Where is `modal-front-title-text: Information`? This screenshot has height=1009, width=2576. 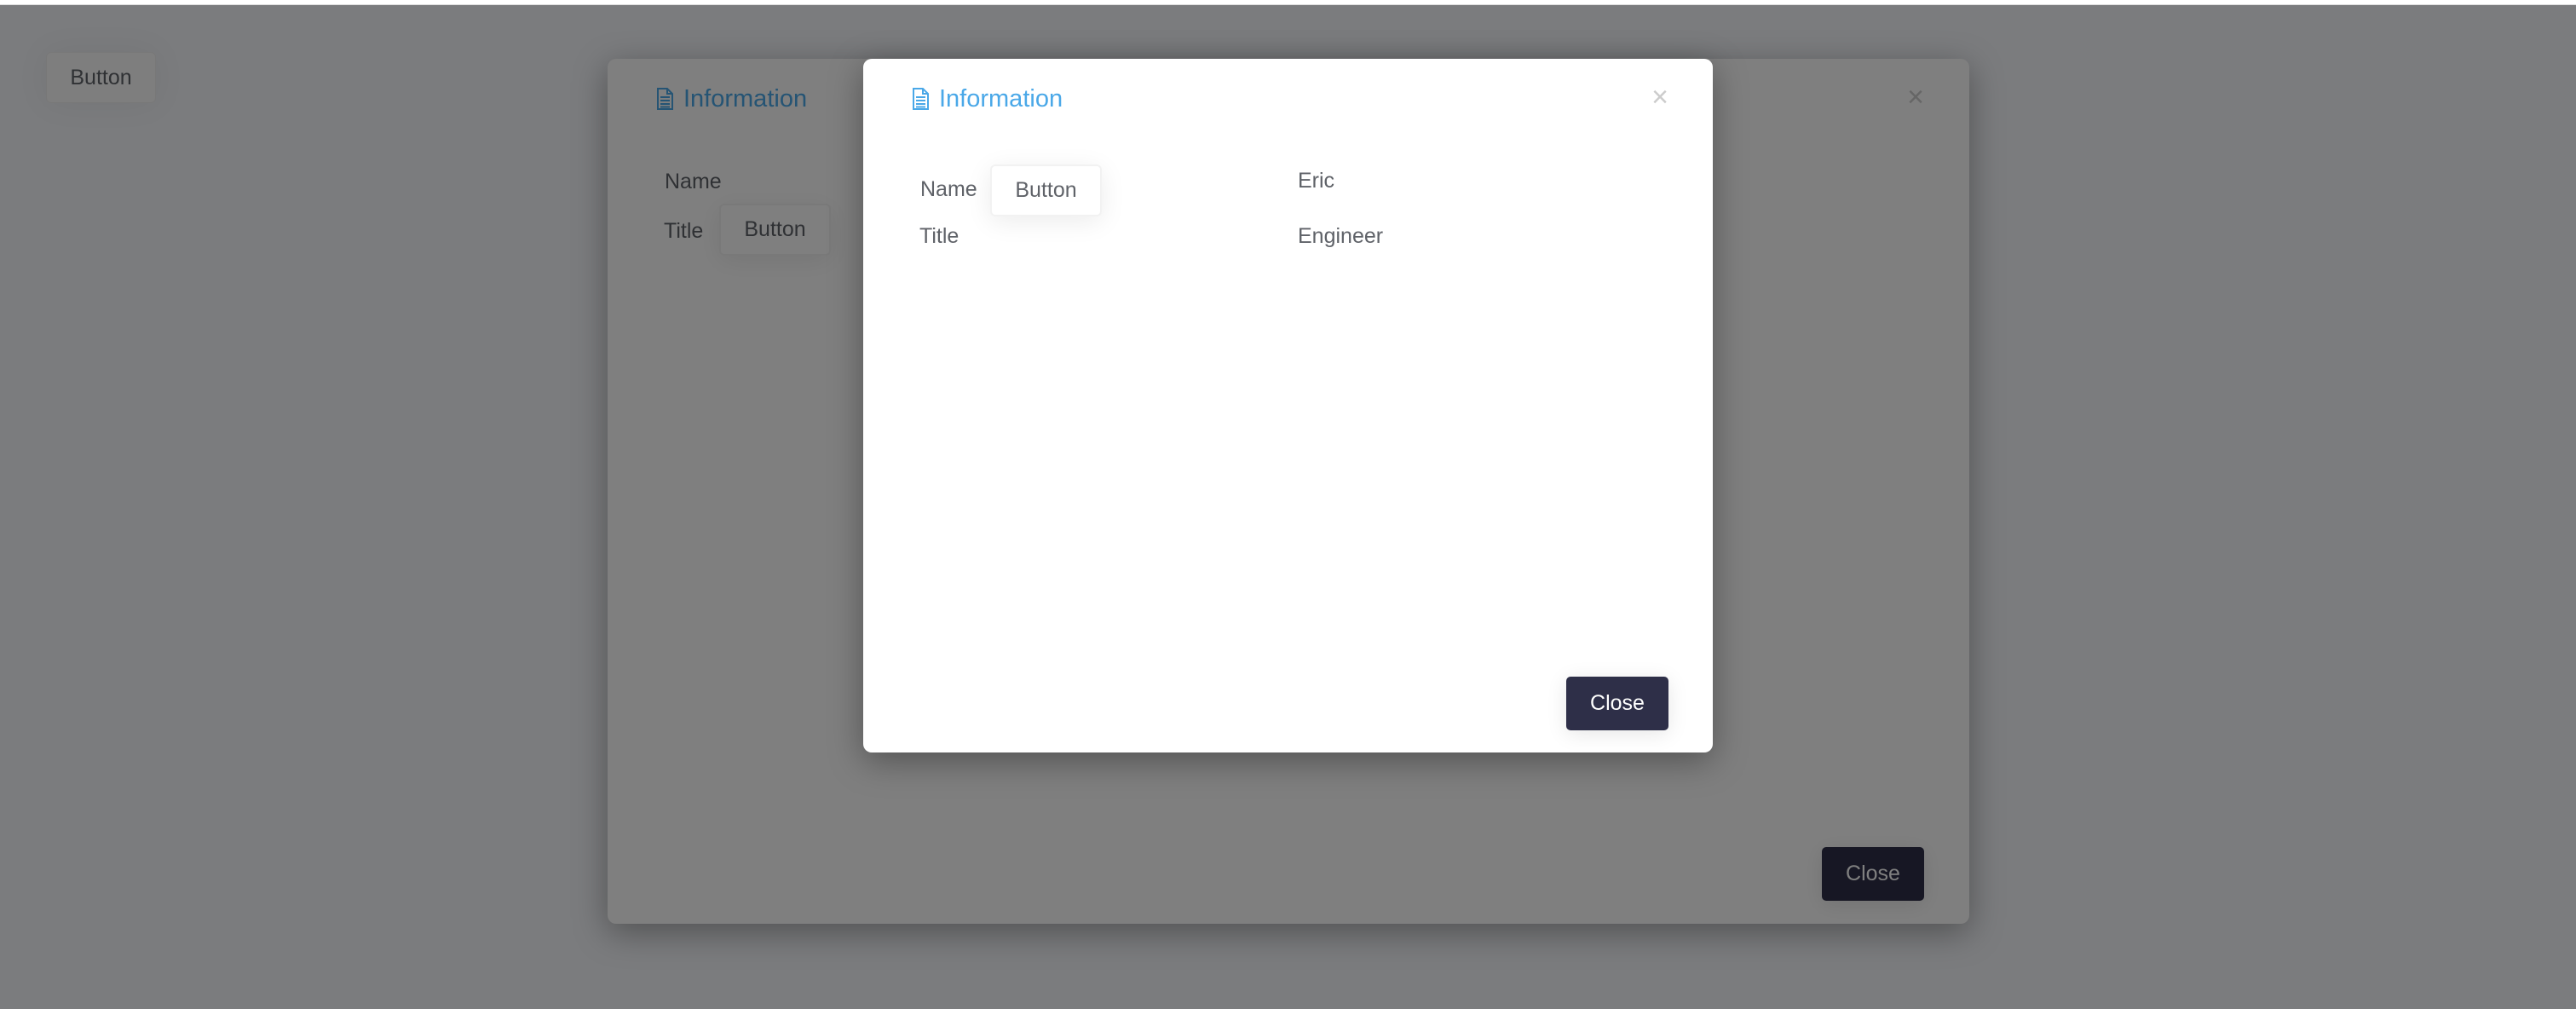 modal-front-title-text: Information is located at coordinates (1001, 98).